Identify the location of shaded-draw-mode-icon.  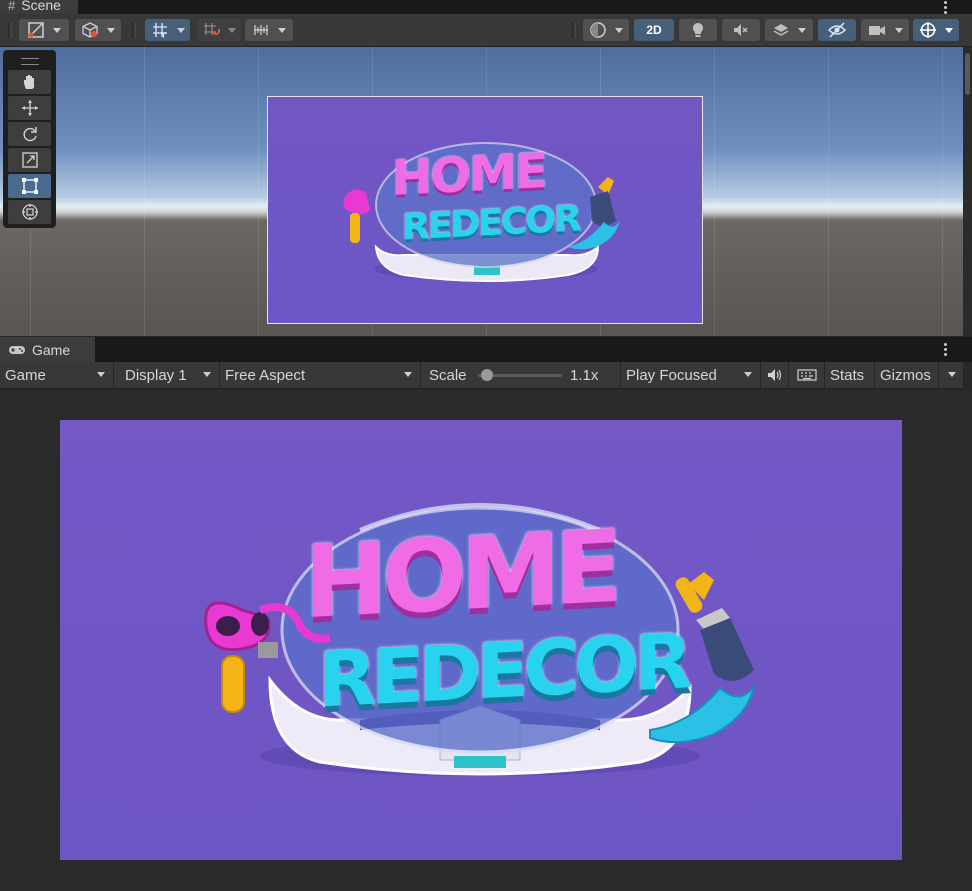
(36, 30).